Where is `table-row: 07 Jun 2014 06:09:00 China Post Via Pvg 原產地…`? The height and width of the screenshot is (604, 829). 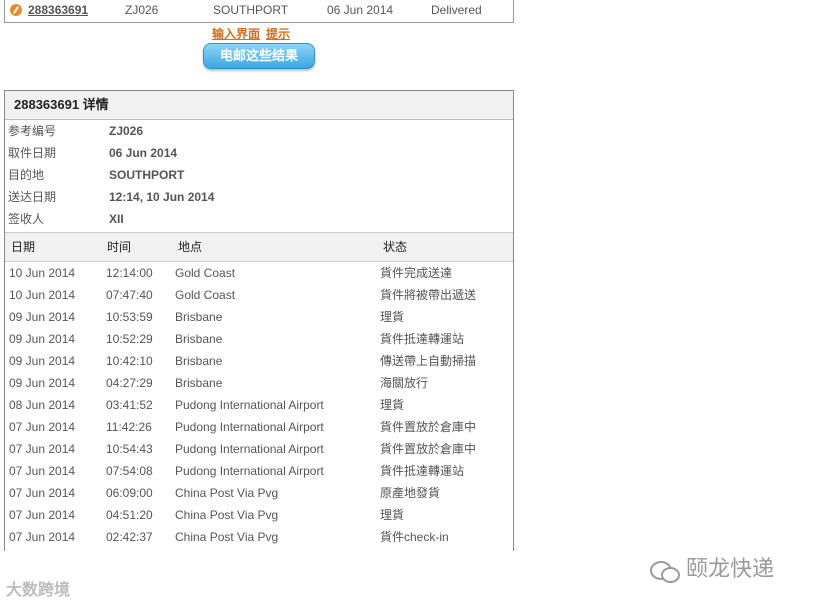
table-row: 07 Jun 2014 06:09:00 China Post Via Pvg 原產地… is located at coordinates (259, 493).